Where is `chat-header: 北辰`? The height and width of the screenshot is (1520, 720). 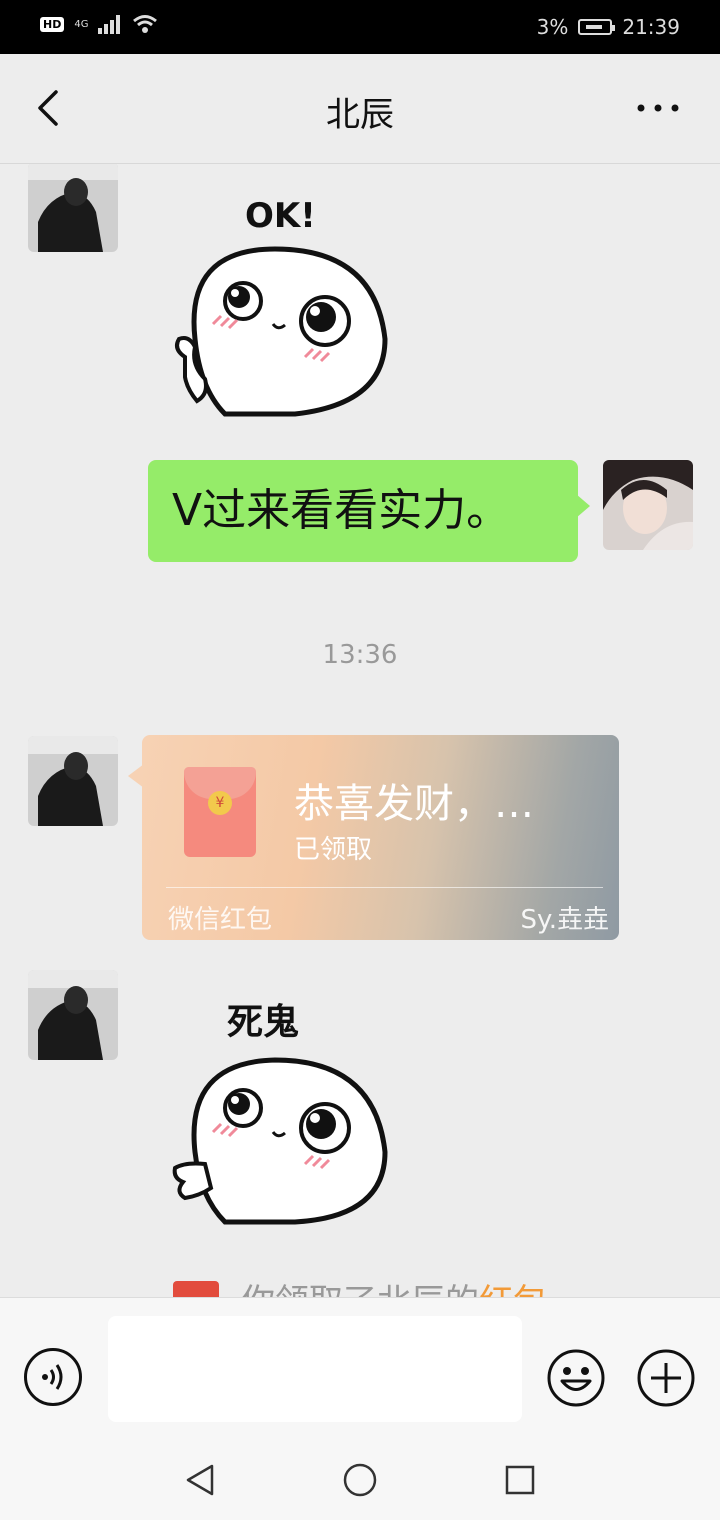 chat-header: 北辰 is located at coordinates (360, 109).